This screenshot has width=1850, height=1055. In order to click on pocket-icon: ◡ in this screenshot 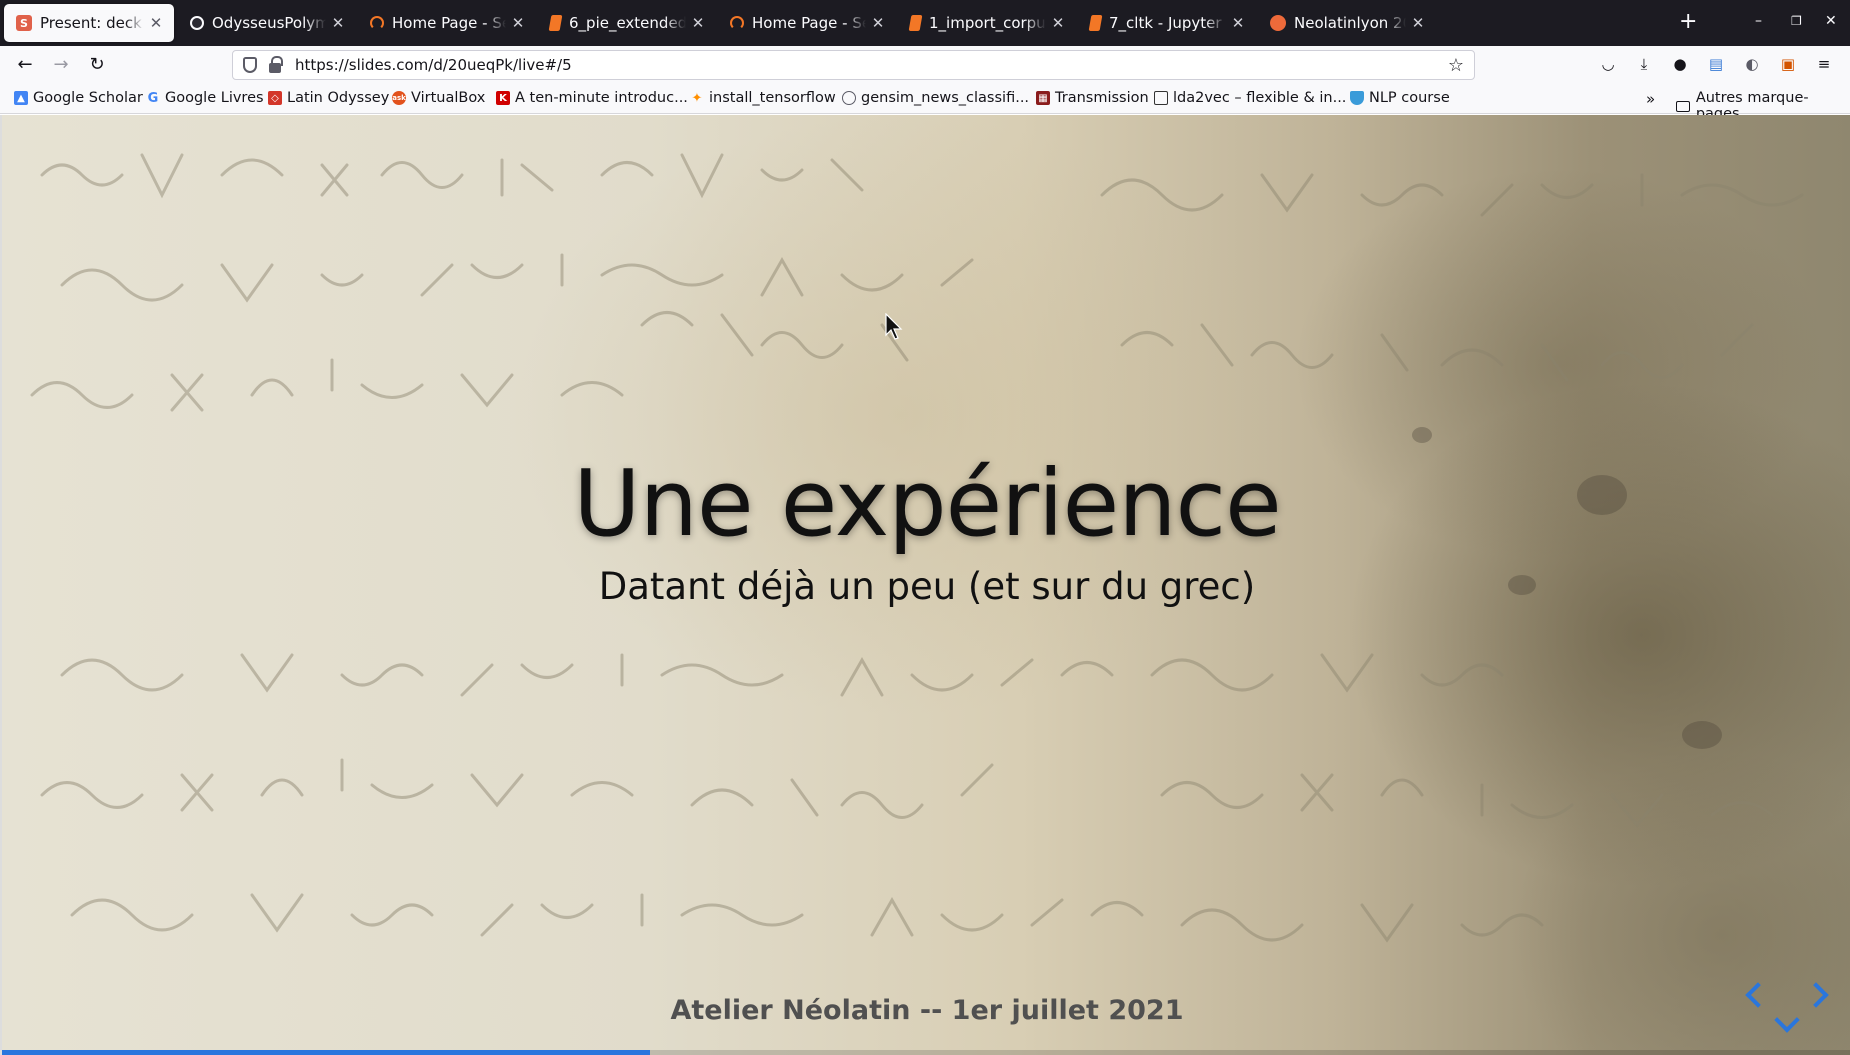, I will do `click(1608, 64)`.